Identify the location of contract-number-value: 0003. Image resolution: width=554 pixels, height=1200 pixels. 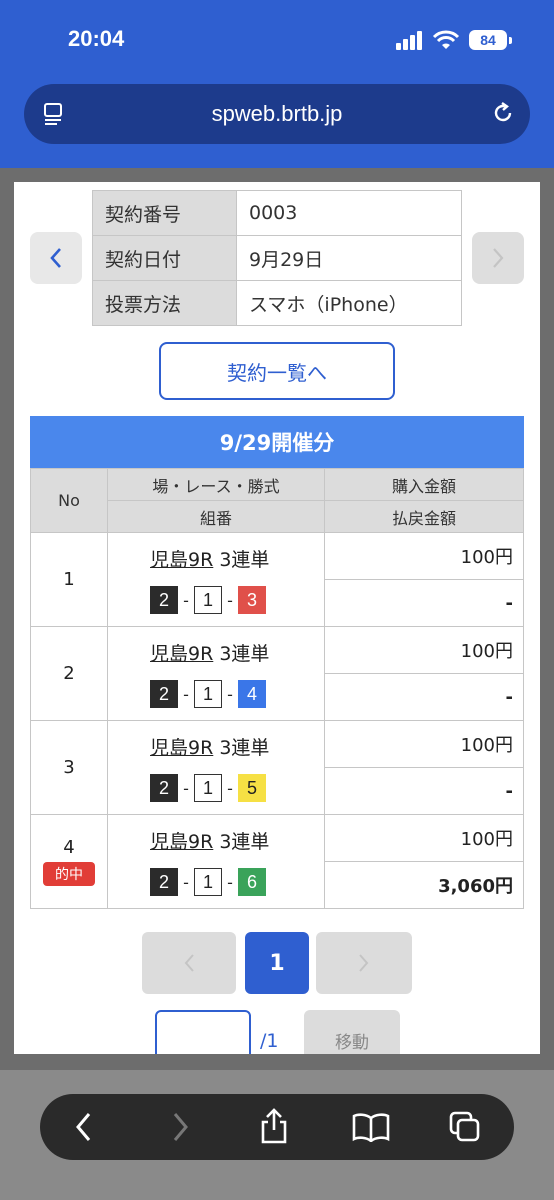
(349, 213).